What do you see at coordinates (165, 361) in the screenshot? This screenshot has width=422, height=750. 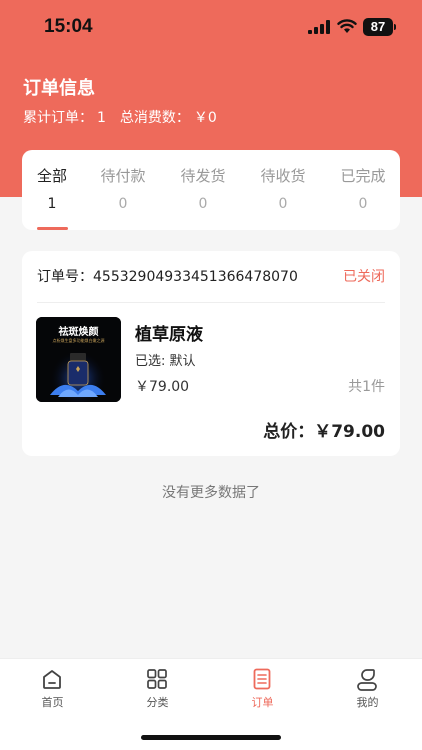 I see `product-spec: 已选: 默认` at bounding box center [165, 361].